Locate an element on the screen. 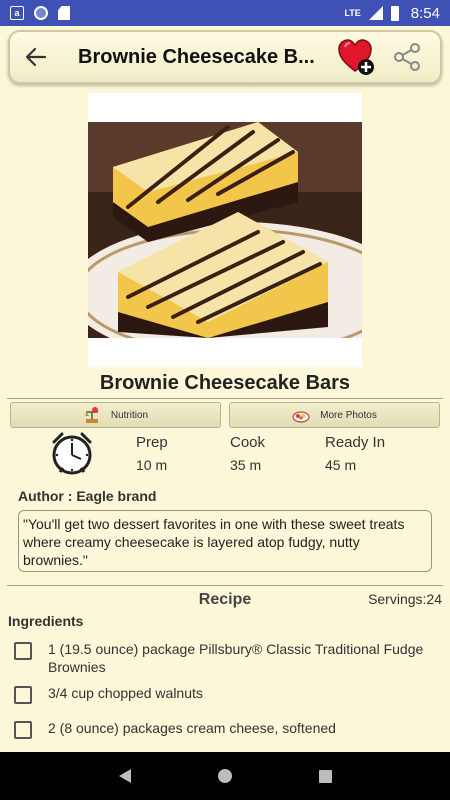  nav-back-icon is located at coordinates (124, 776).